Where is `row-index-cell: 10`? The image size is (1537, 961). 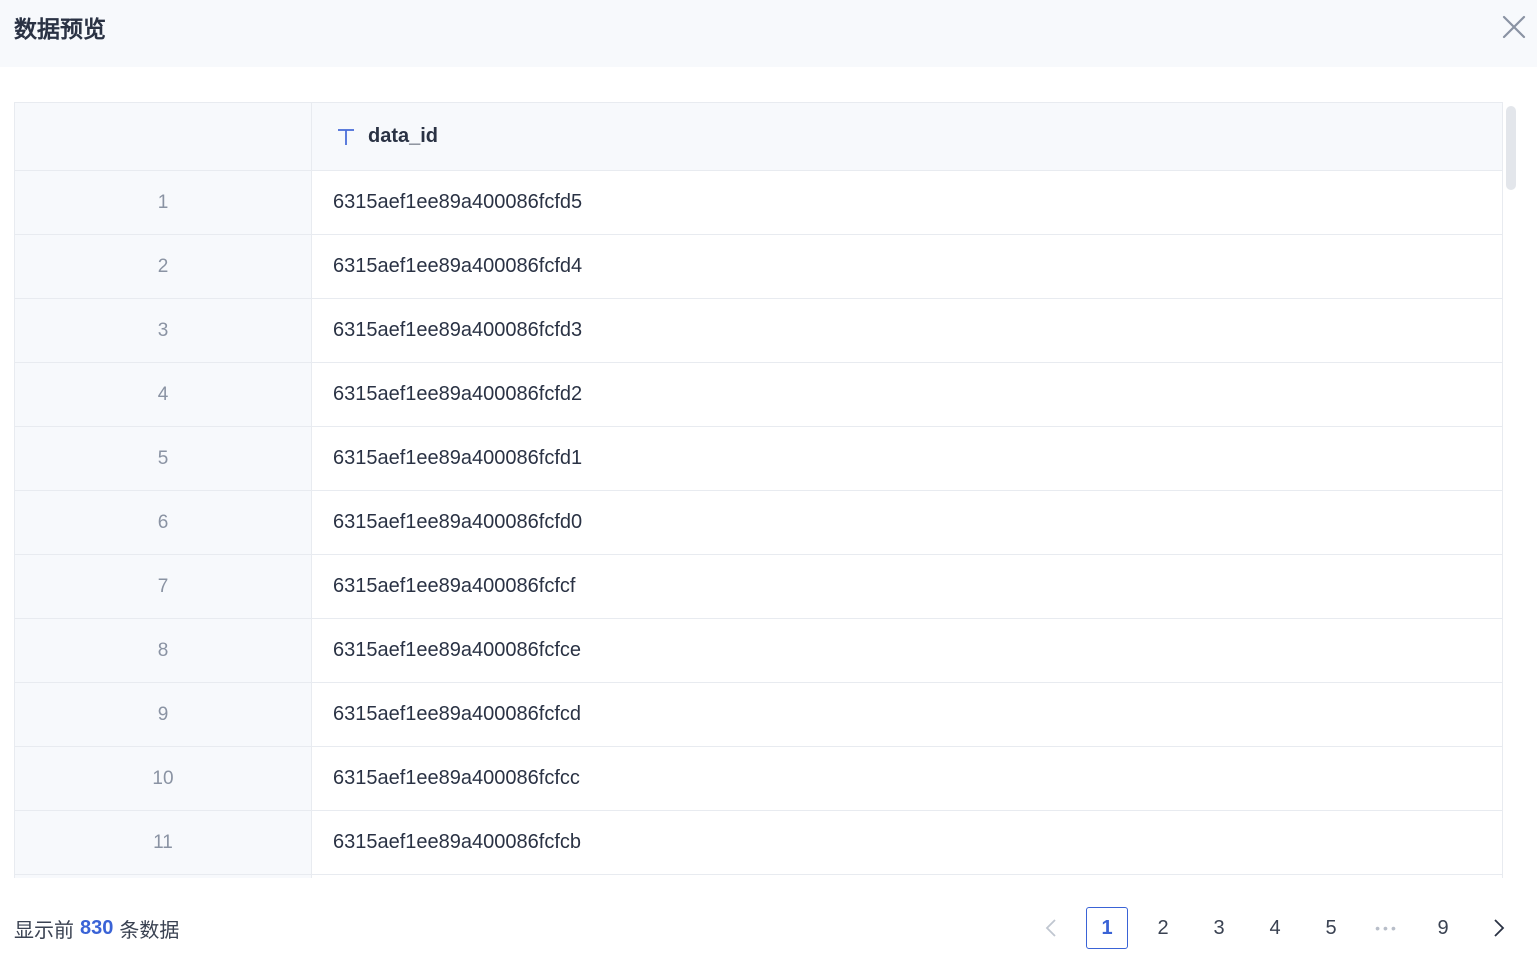 row-index-cell: 10 is located at coordinates (163, 778).